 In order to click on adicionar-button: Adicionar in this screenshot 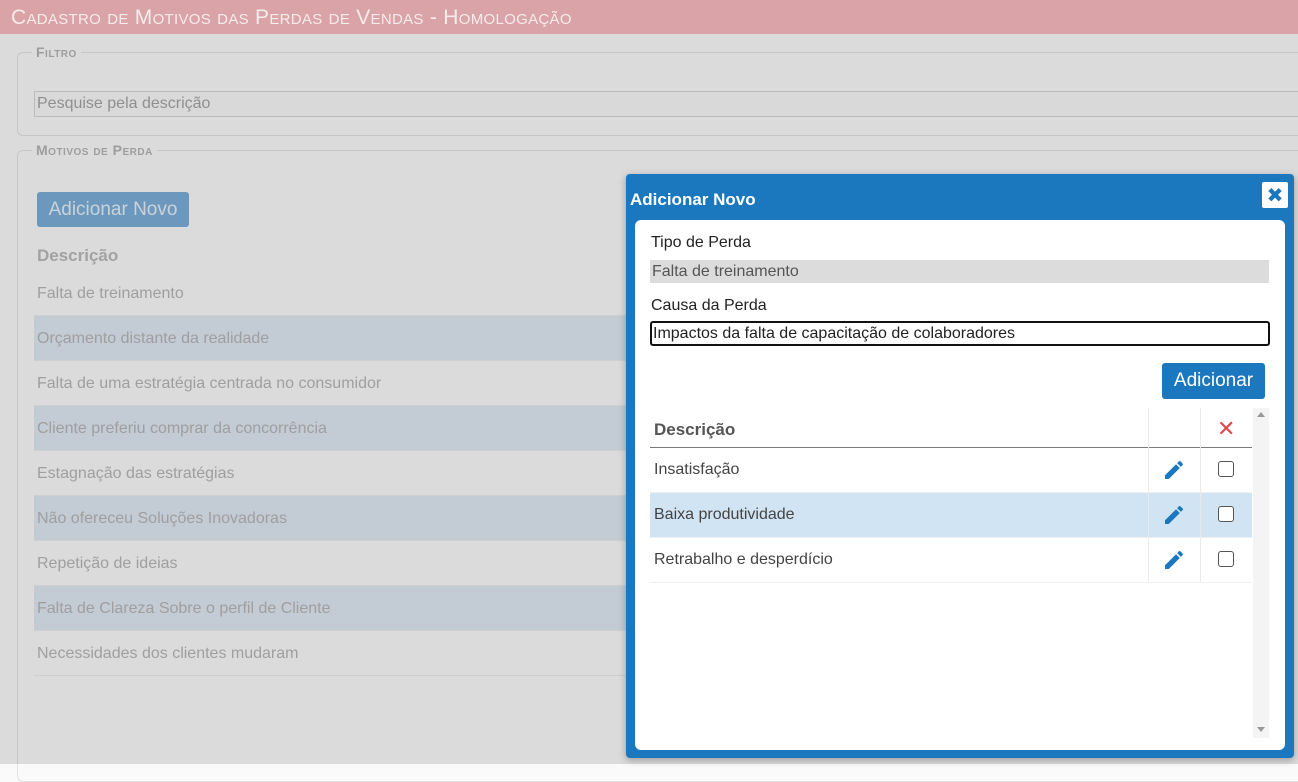, I will do `click(1213, 381)`.